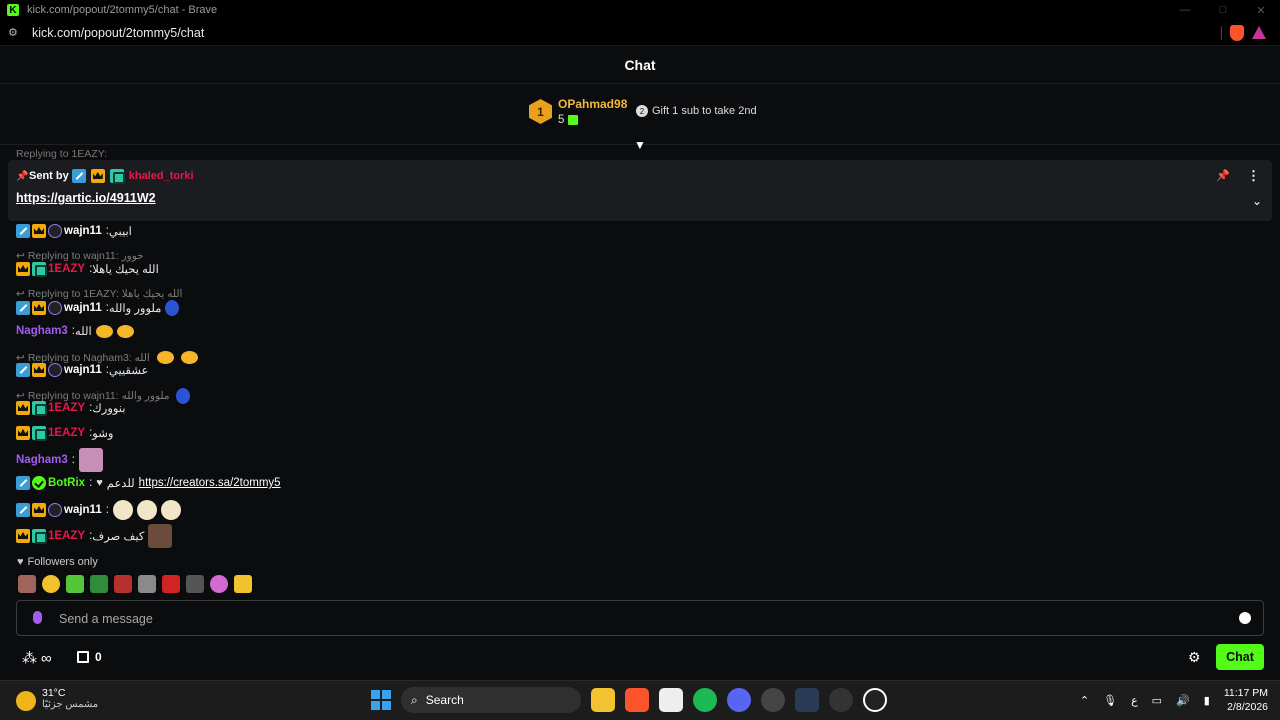 The width and height of the screenshot is (1280, 720). What do you see at coordinates (634, 619) in the screenshot?
I see `message-input` at bounding box center [634, 619].